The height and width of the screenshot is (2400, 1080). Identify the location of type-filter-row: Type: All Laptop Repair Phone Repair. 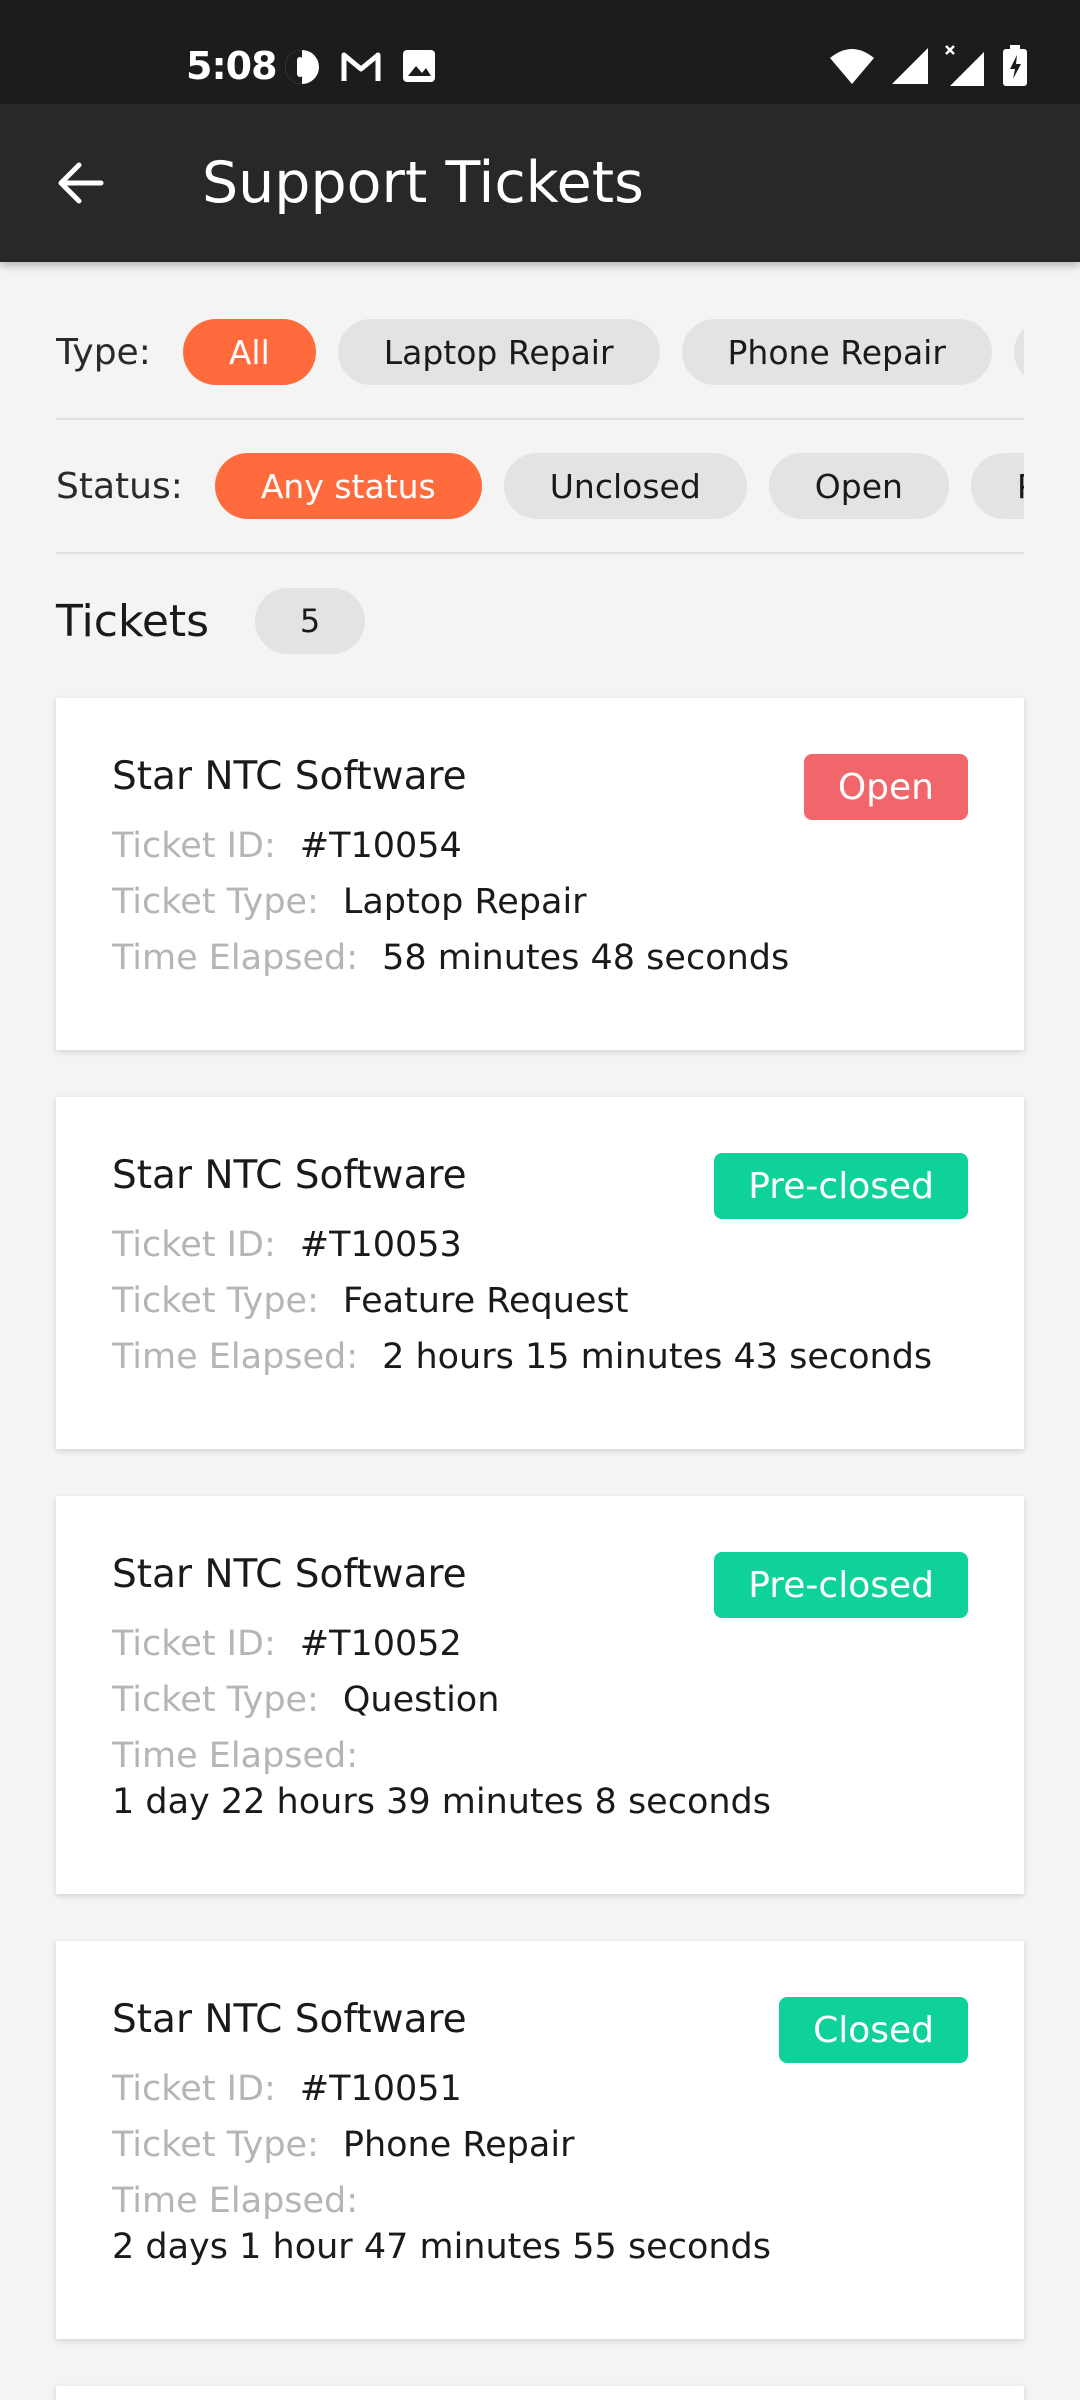
(540, 353).